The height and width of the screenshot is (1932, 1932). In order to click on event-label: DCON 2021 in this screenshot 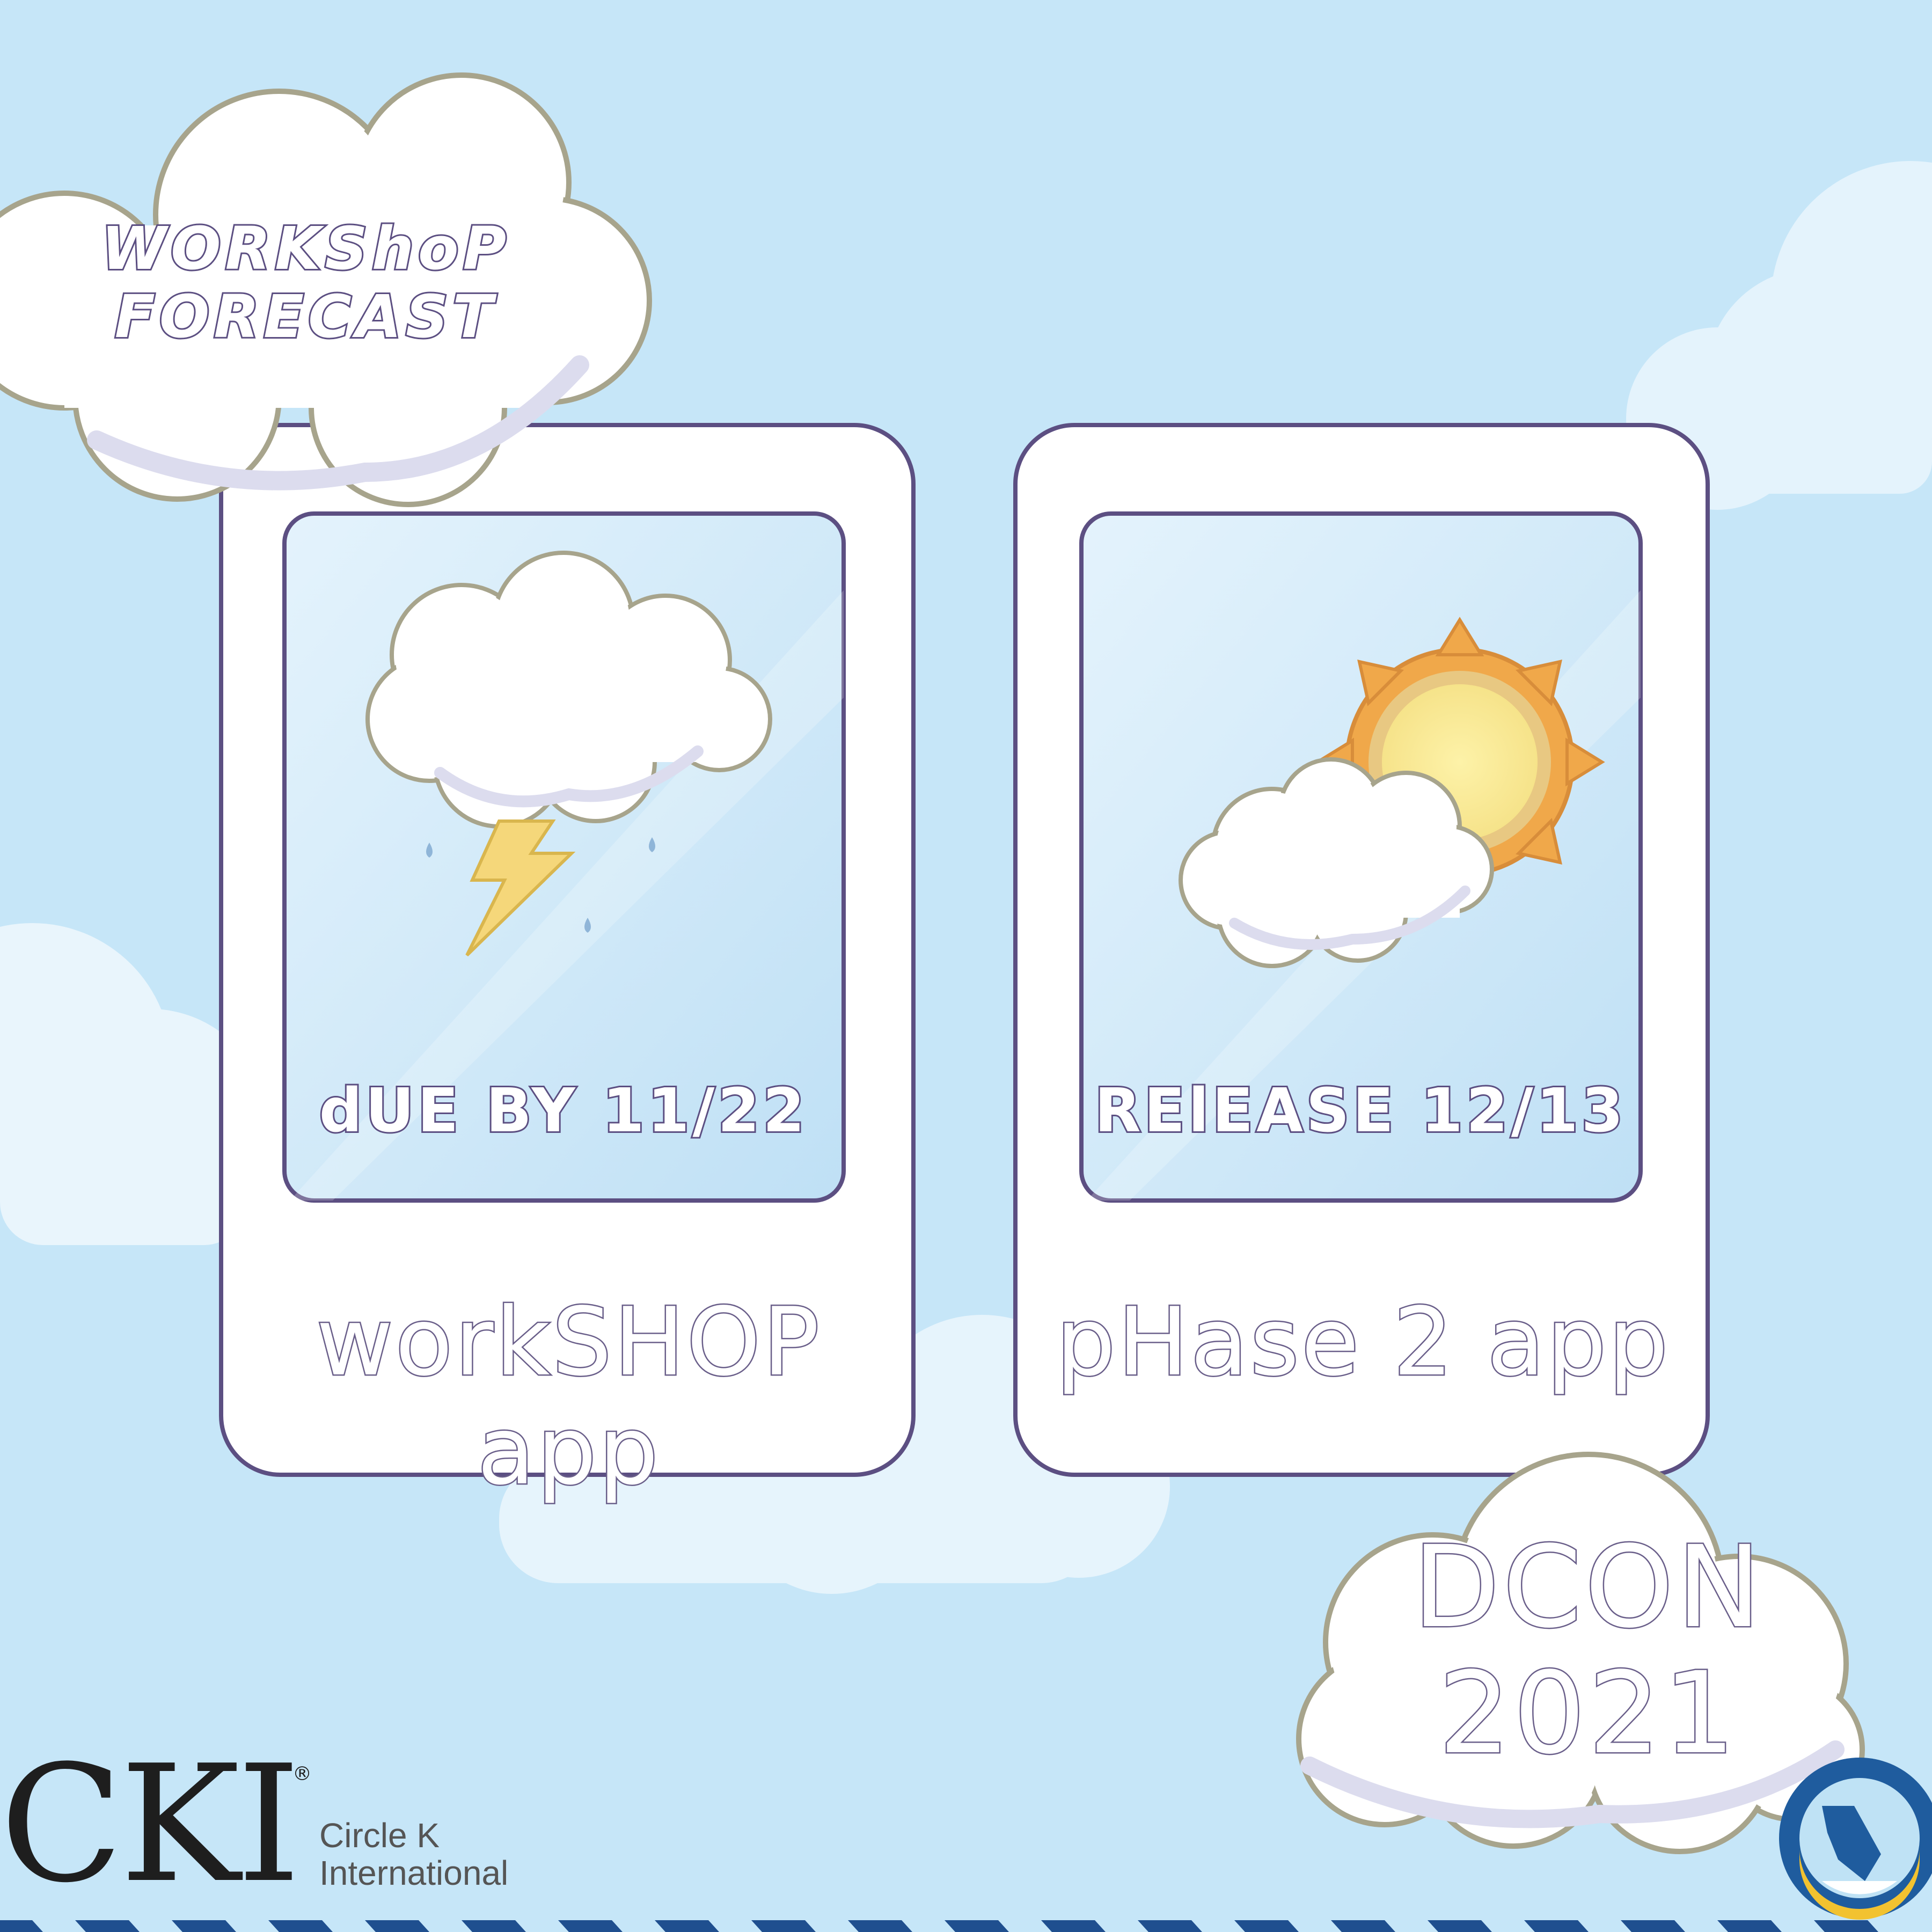, I will do `click(1588, 1650)`.